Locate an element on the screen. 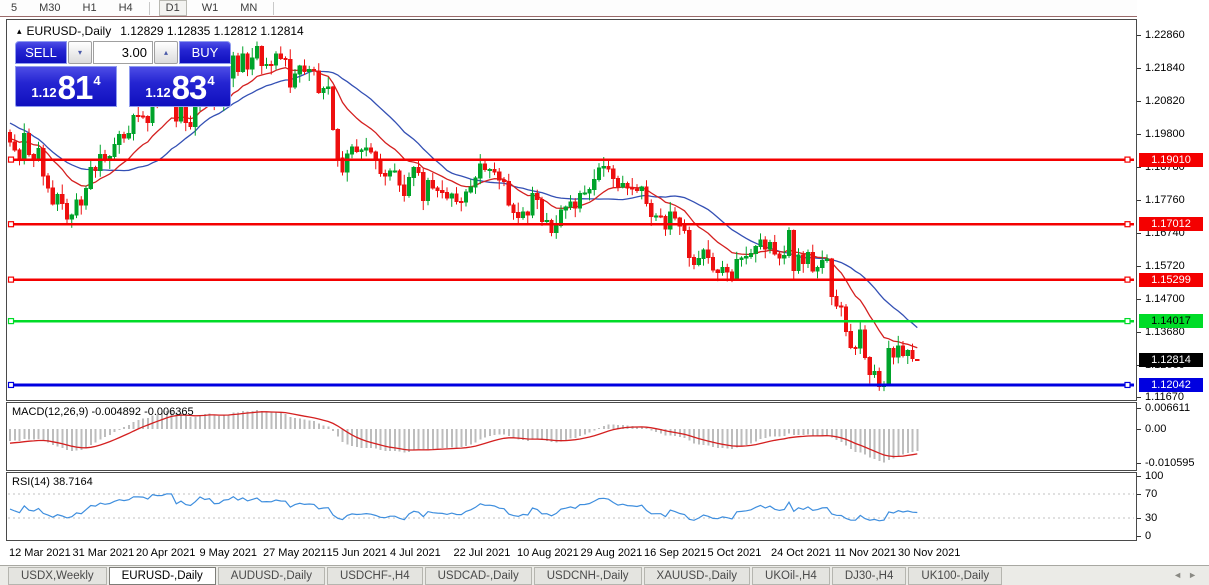 This screenshot has width=1209, height=585. sell-price-sup: 4 is located at coordinates (97, 80).